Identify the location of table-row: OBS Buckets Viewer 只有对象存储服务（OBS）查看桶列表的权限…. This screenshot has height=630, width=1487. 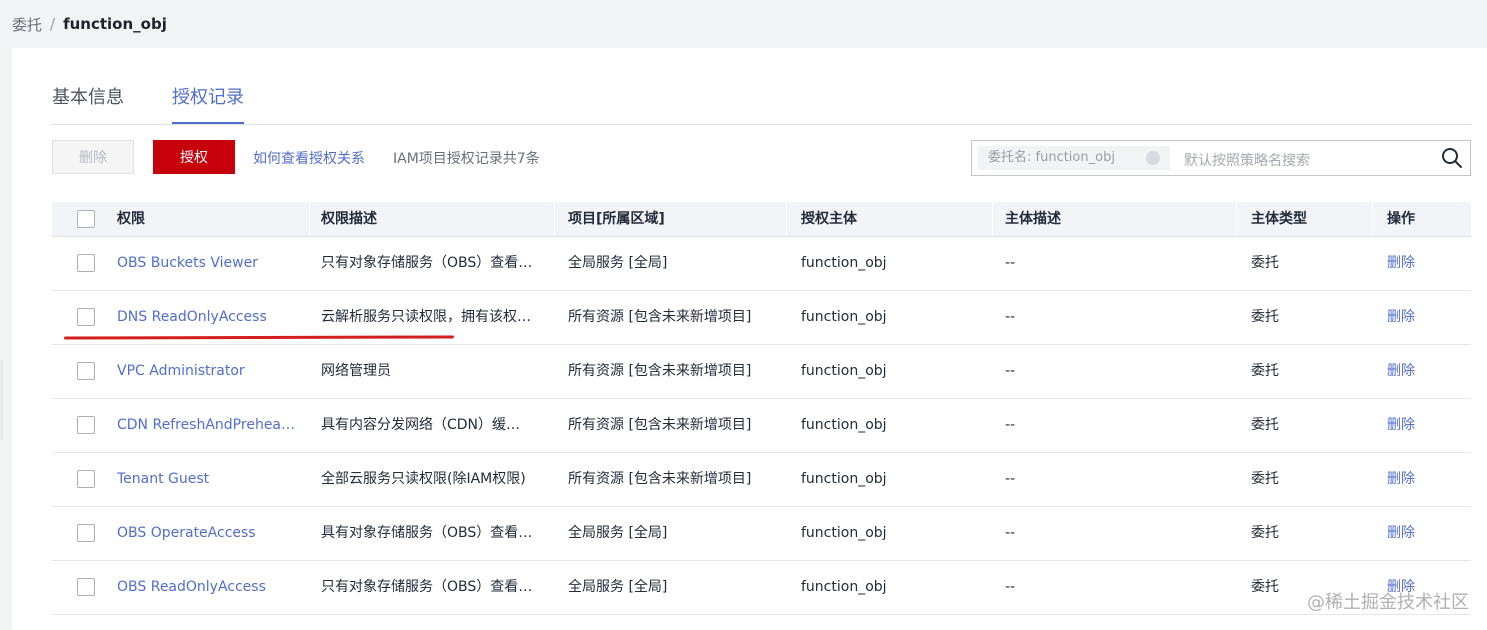
(761, 264).